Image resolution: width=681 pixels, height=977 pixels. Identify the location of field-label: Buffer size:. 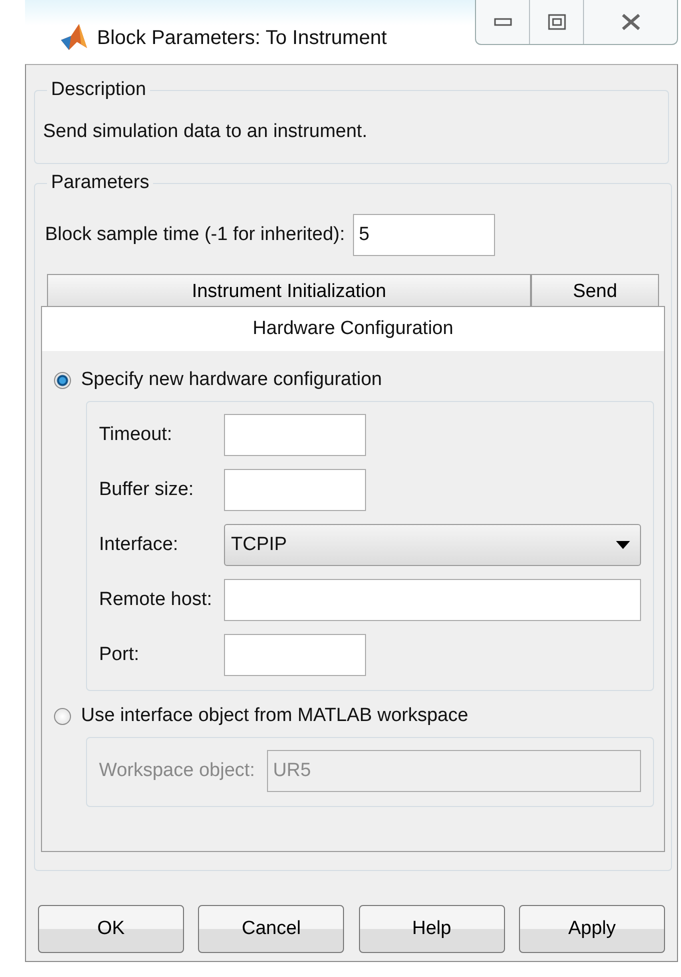
(147, 490).